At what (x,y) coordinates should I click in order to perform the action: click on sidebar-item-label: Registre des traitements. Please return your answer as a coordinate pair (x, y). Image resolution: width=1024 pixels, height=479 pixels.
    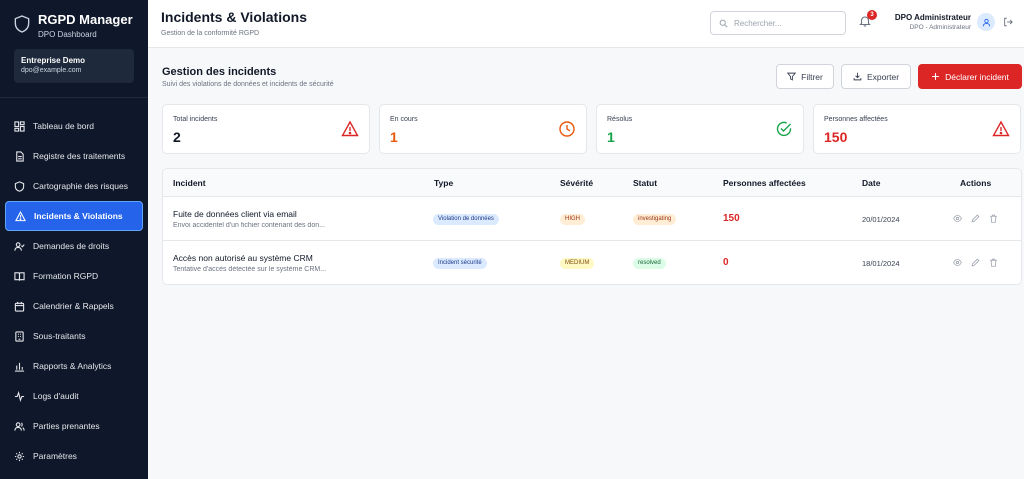
    Looking at the image, I should click on (79, 156).